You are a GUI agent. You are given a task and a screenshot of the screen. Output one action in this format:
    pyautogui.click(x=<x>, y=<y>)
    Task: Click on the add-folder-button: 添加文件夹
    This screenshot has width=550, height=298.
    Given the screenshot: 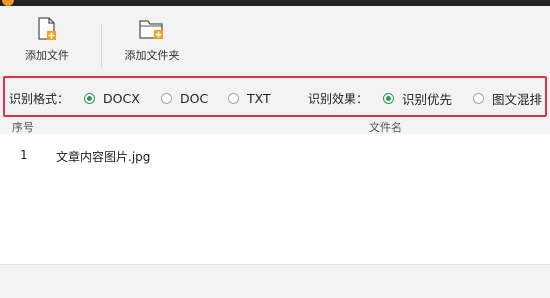 What is the action you would take?
    pyautogui.click(x=152, y=42)
    